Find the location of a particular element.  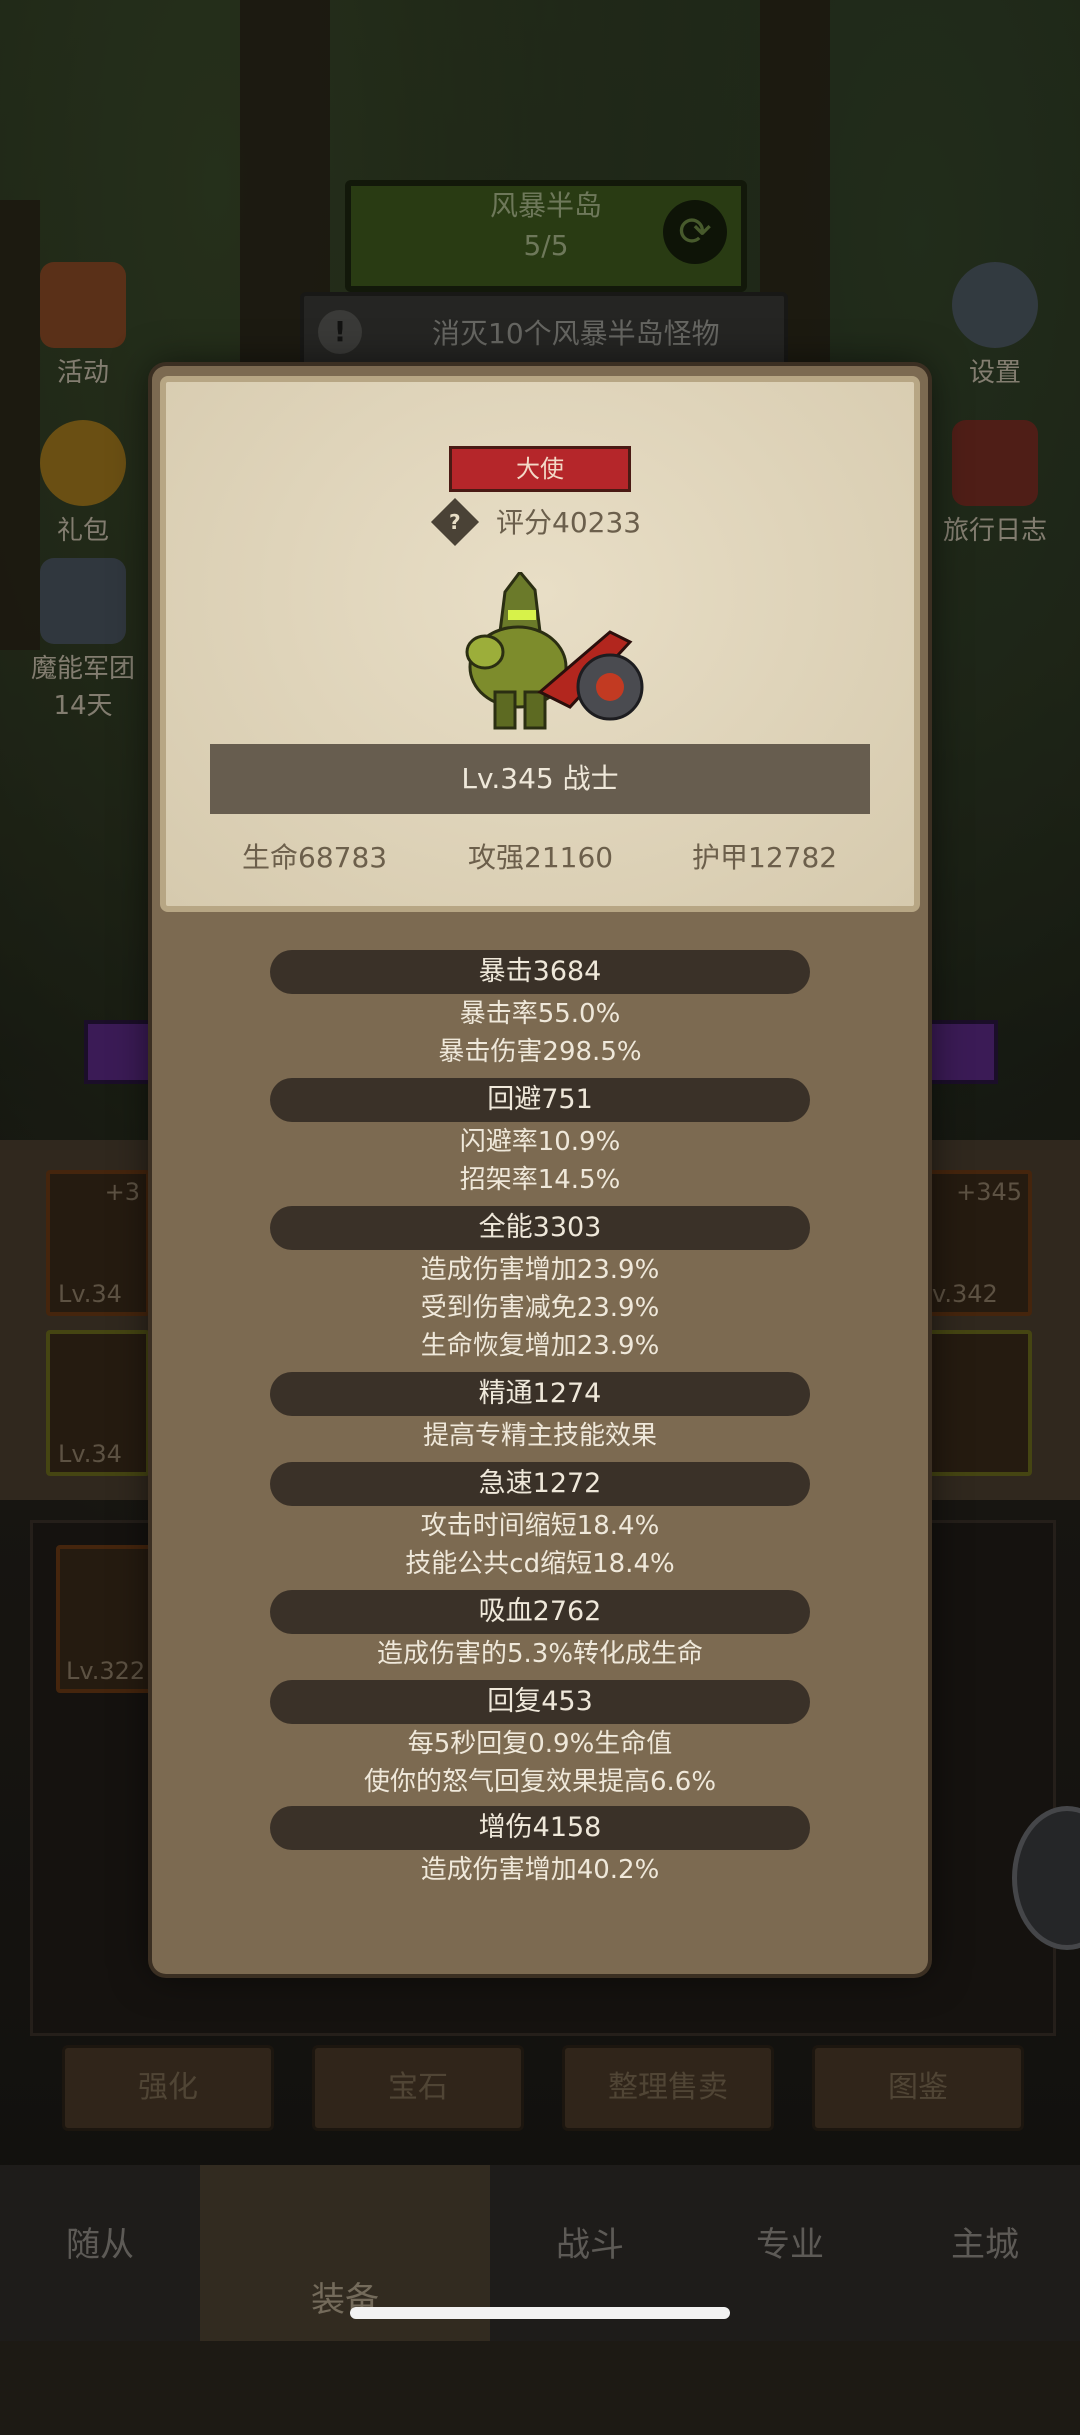

rank-badge: 大使 is located at coordinates (540, 469).